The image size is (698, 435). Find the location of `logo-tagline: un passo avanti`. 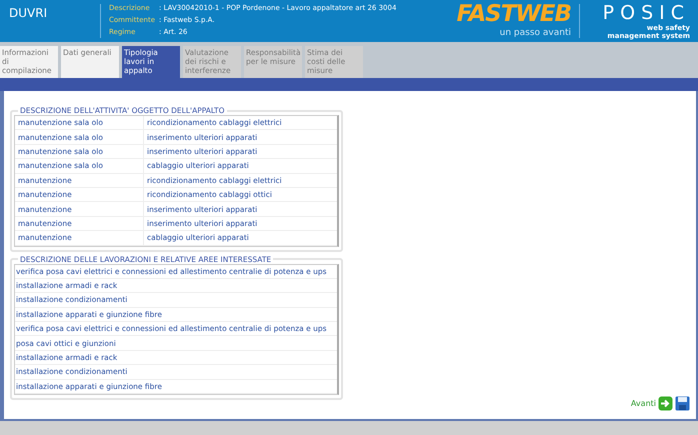

logo-tagline: un passo avanti is located at coordinates (535, 33).